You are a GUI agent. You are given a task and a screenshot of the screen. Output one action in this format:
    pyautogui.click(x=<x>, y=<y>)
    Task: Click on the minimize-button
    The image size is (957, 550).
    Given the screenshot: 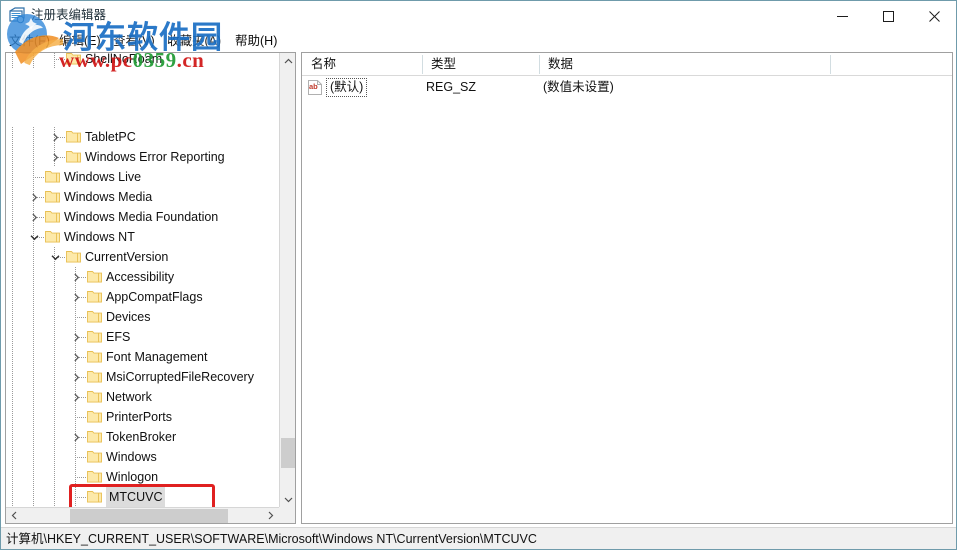 What is the action you would take?
    pyautogui.click(x=842, y=16)
    